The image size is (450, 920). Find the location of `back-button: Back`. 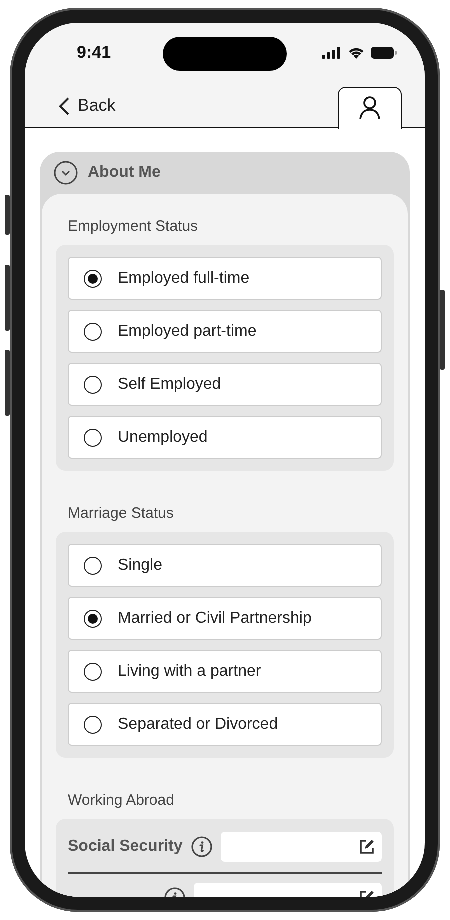

back-button: Back is located at coordinates (87, 106).